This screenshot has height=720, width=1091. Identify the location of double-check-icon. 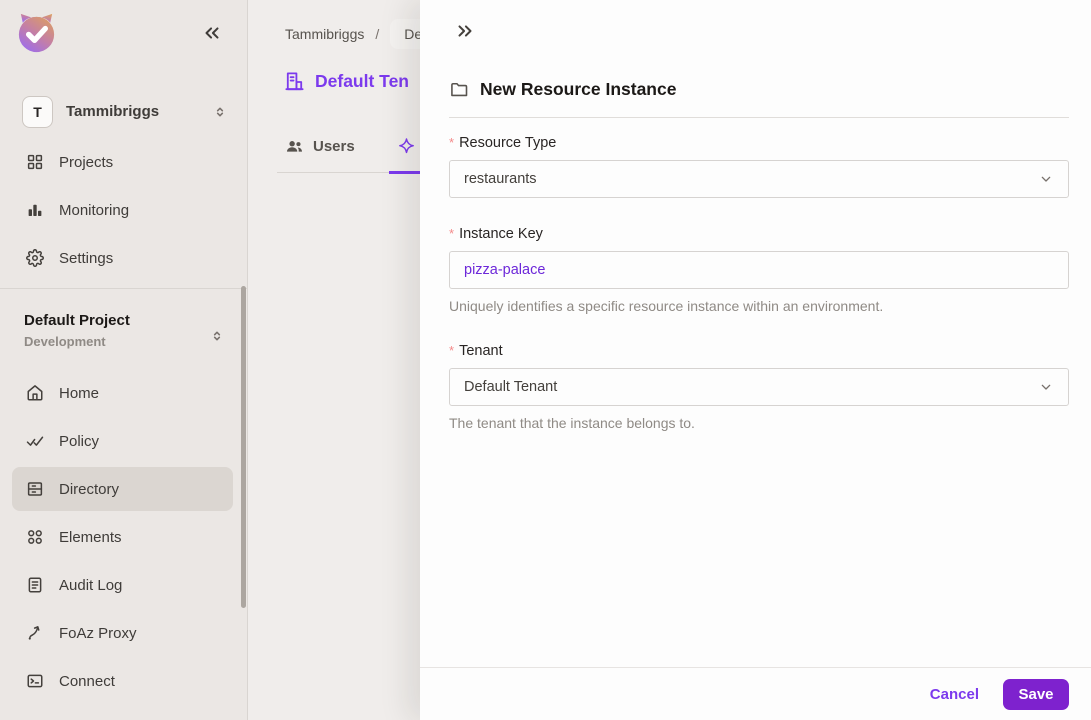
(35, 441).